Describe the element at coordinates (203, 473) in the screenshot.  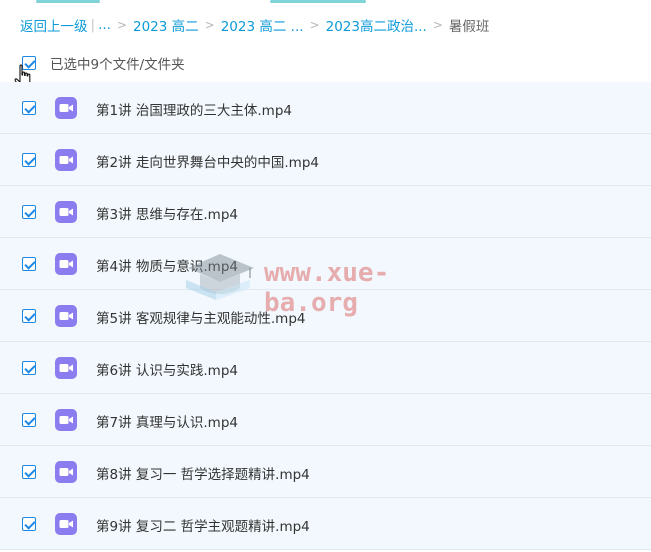
I see `file-name: 第8讲 复习一 哲学选择题精讲.mp4` at that location.